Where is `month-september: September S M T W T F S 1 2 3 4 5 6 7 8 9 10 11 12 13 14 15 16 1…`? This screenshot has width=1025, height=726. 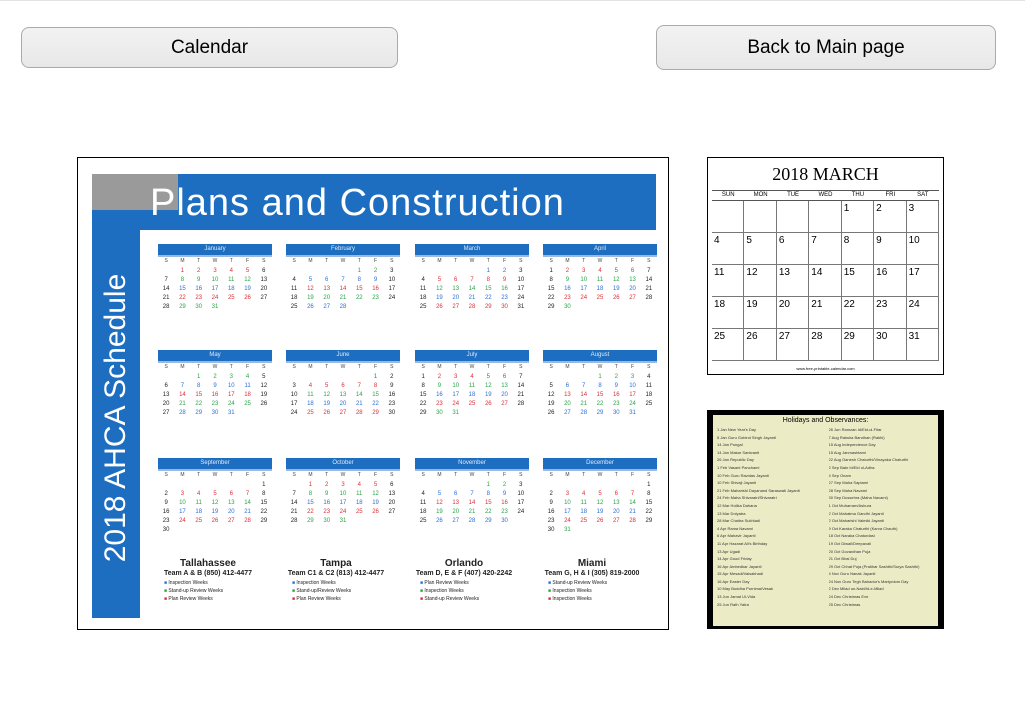 month-september: September S M T W T F S 1 2 3 4 5 6 7 8 9 10 11 12 13 14 15 16 1… is located at coordinates (215, 495).